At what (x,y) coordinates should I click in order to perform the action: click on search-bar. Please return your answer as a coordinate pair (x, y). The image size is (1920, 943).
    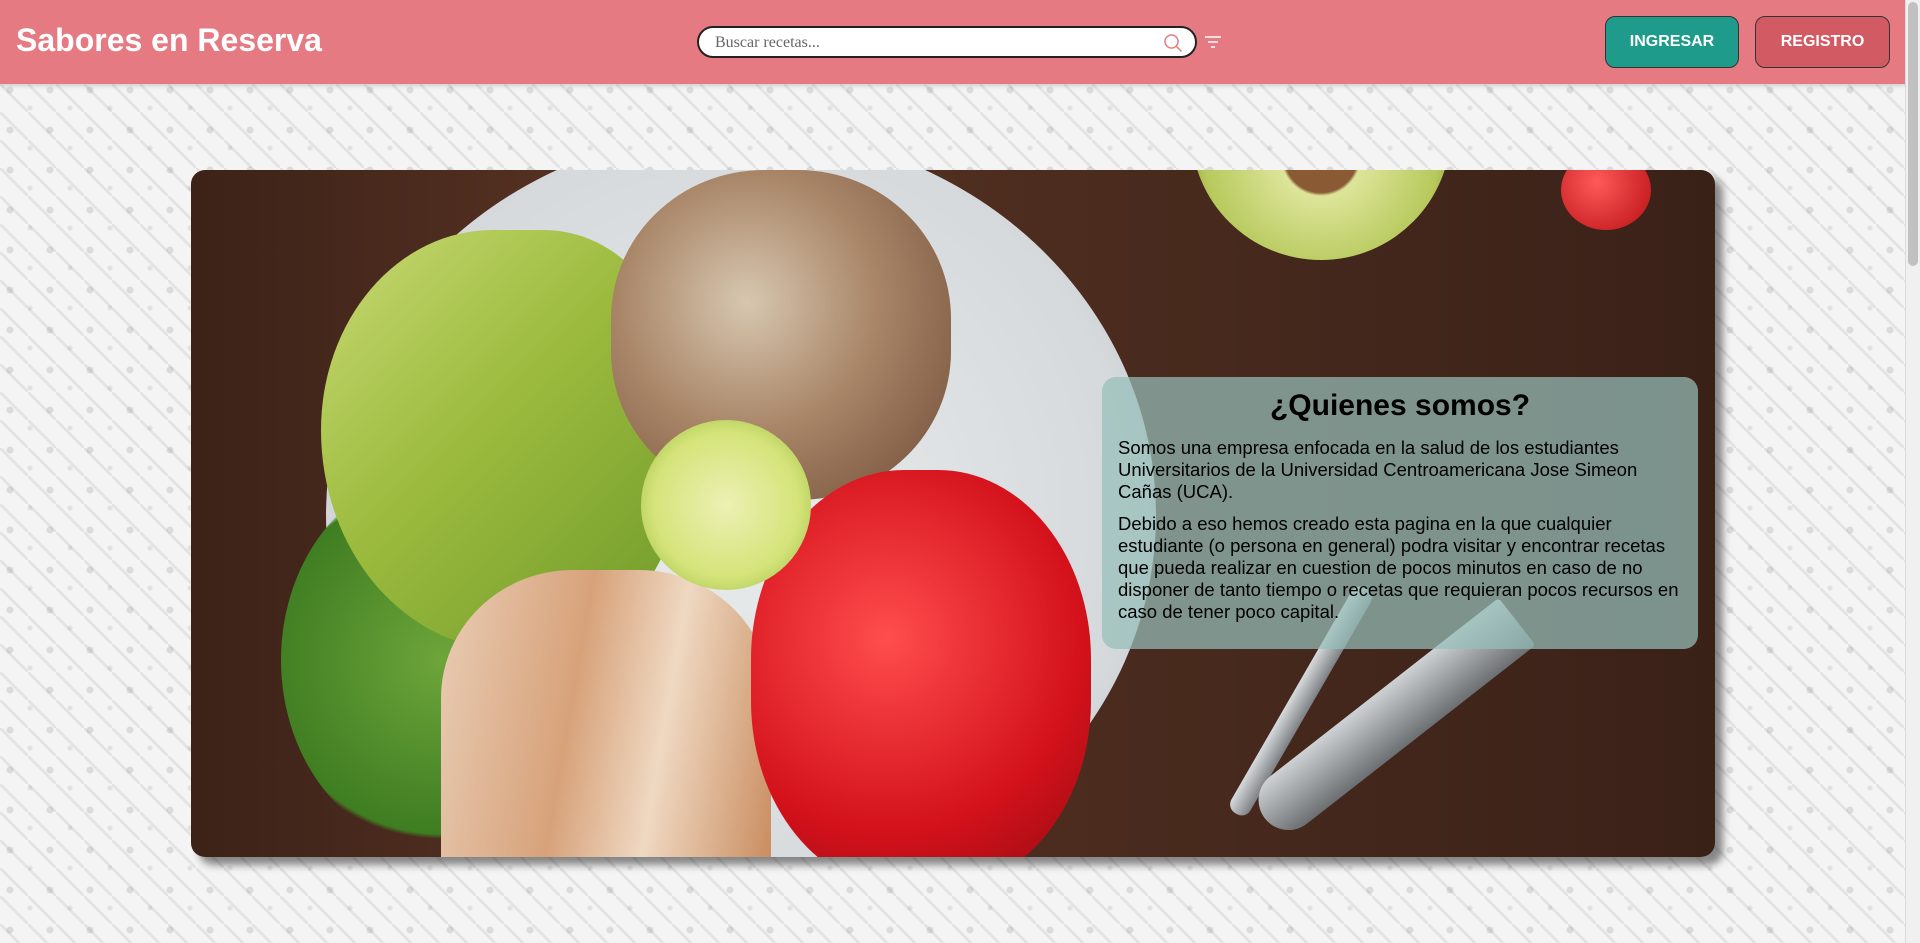
    Looking at the image, I should click on (947, 42).